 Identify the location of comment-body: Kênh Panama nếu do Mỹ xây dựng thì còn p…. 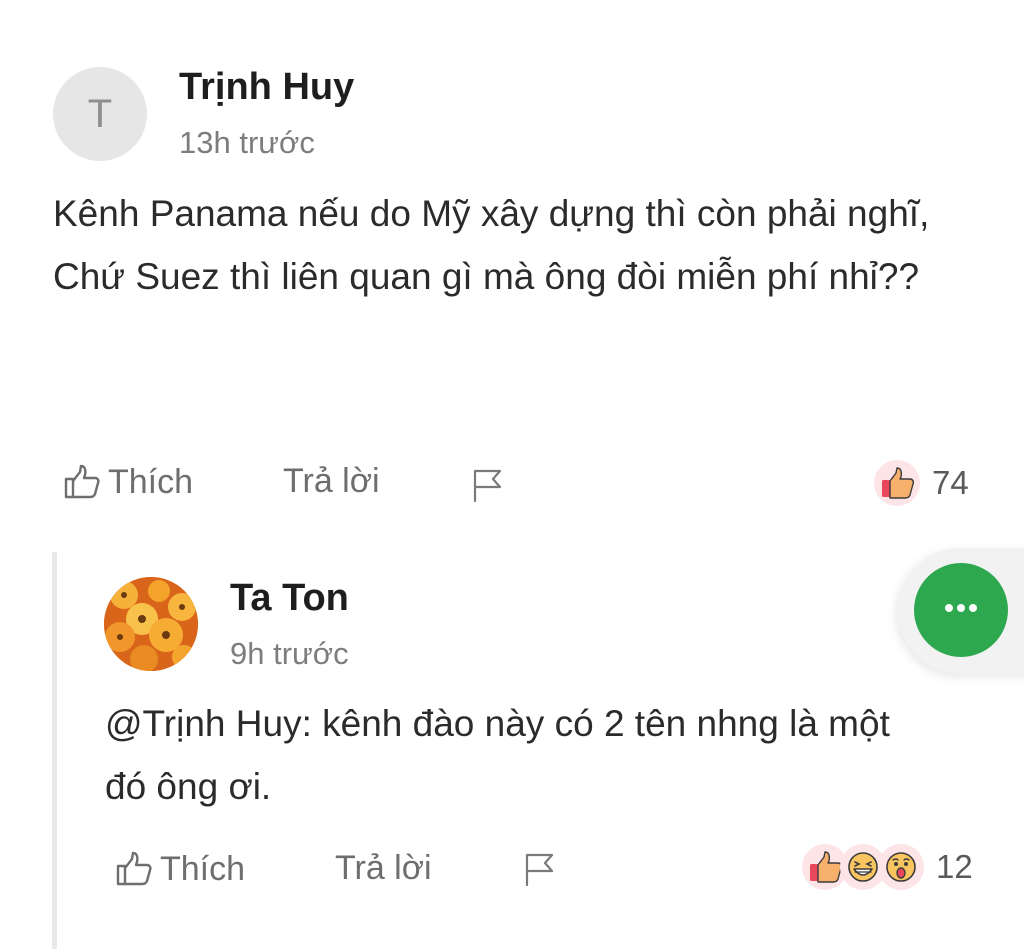
(493, 245).